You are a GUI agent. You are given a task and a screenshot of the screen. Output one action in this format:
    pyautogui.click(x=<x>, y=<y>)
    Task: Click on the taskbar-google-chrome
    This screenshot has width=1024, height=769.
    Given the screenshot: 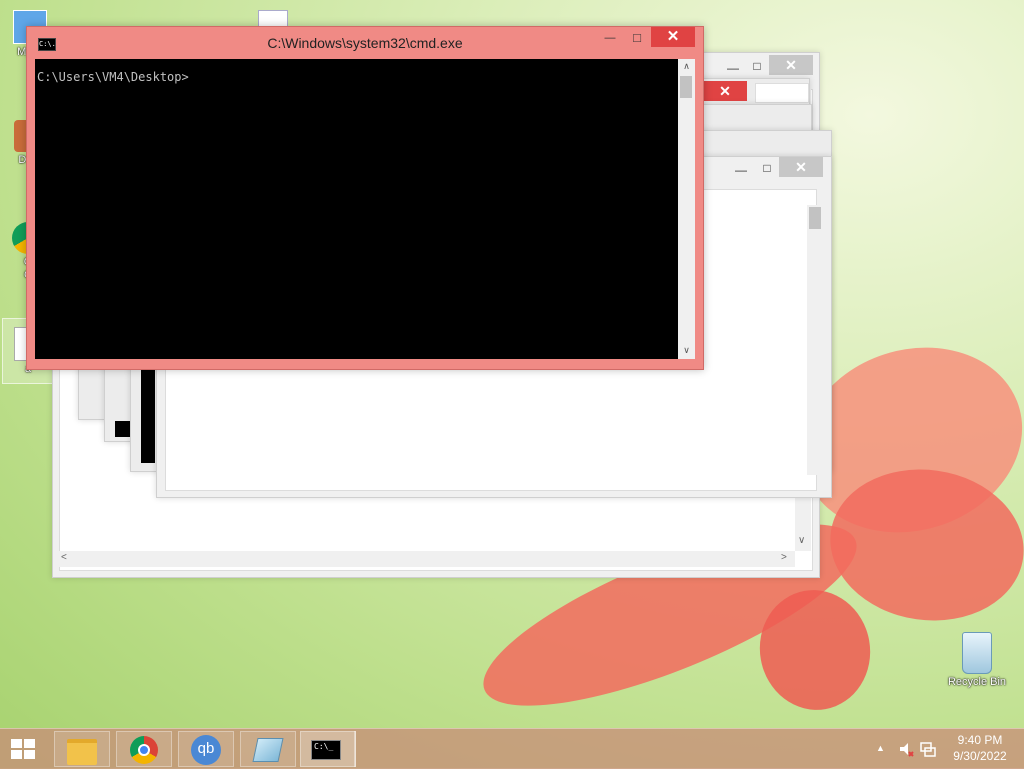 What is the action you would take?
    pyautogui.click(x=144, y=749)
    